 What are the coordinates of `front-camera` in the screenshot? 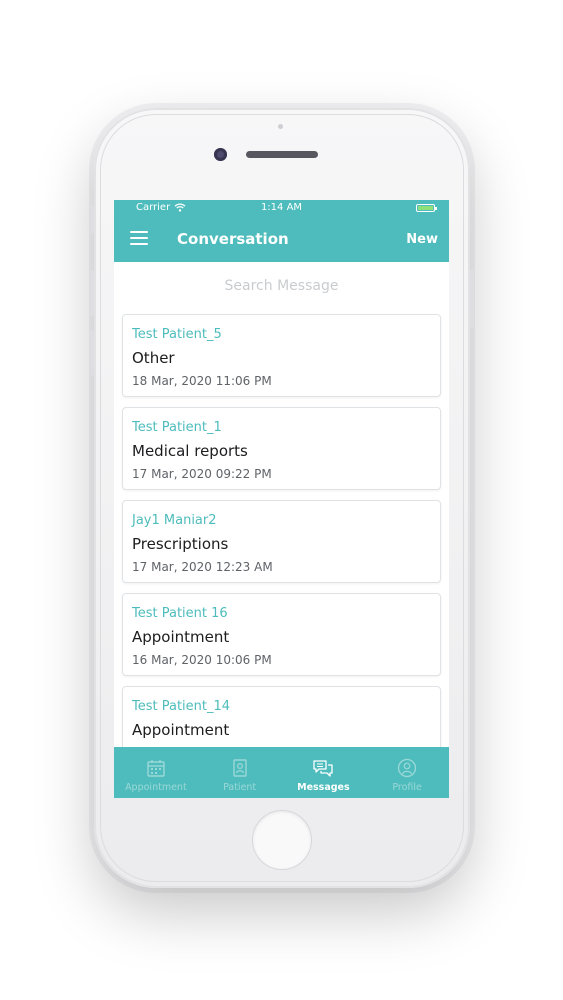 It's located at (220, 154).